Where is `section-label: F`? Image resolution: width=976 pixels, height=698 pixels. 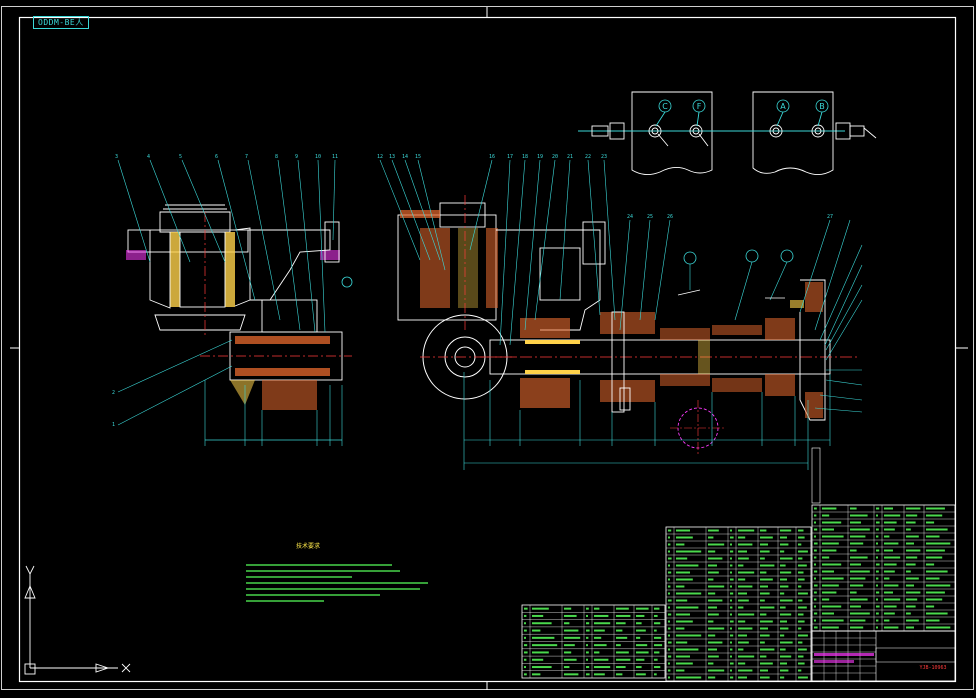 section-label: F is located at coordinates (699, 106).